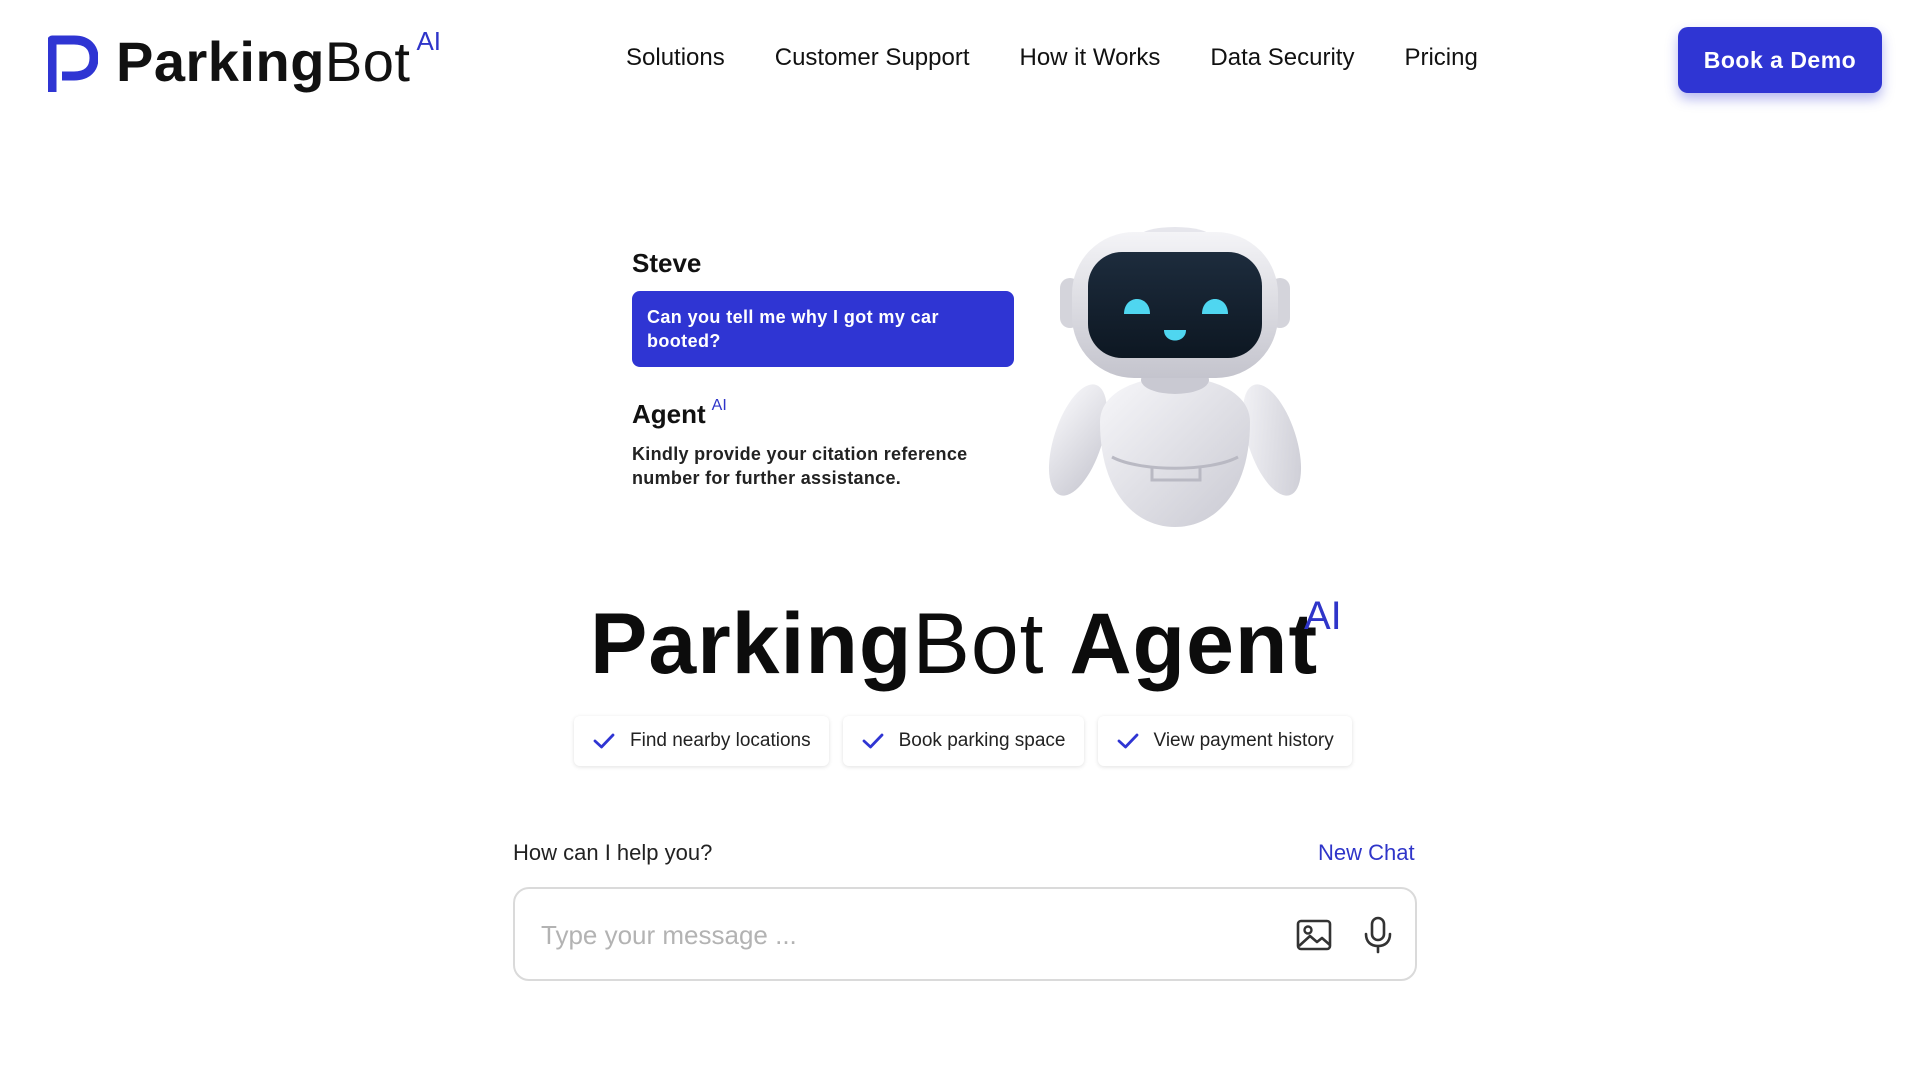  What do you see at coordinates (1282, 58) in the screenshot?
I see `nav-item-data-security: Data Security` at bounding box center [1282, 58].